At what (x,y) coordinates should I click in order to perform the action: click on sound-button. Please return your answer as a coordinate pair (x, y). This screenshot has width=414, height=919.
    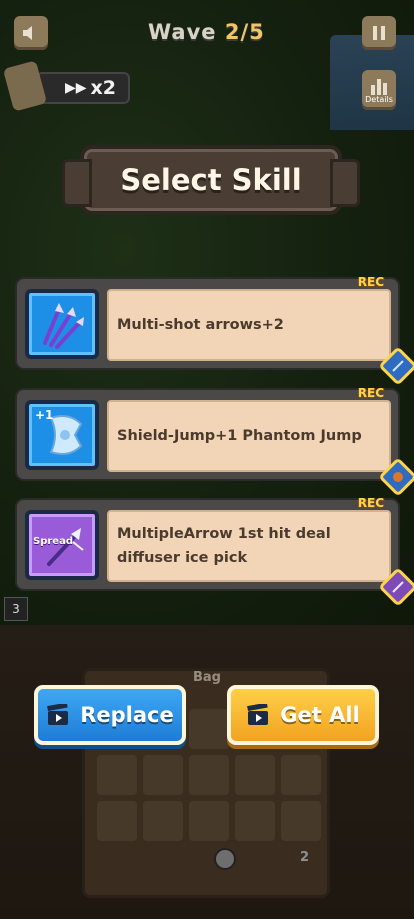
    Looking at the image, I should click on (31, 33).